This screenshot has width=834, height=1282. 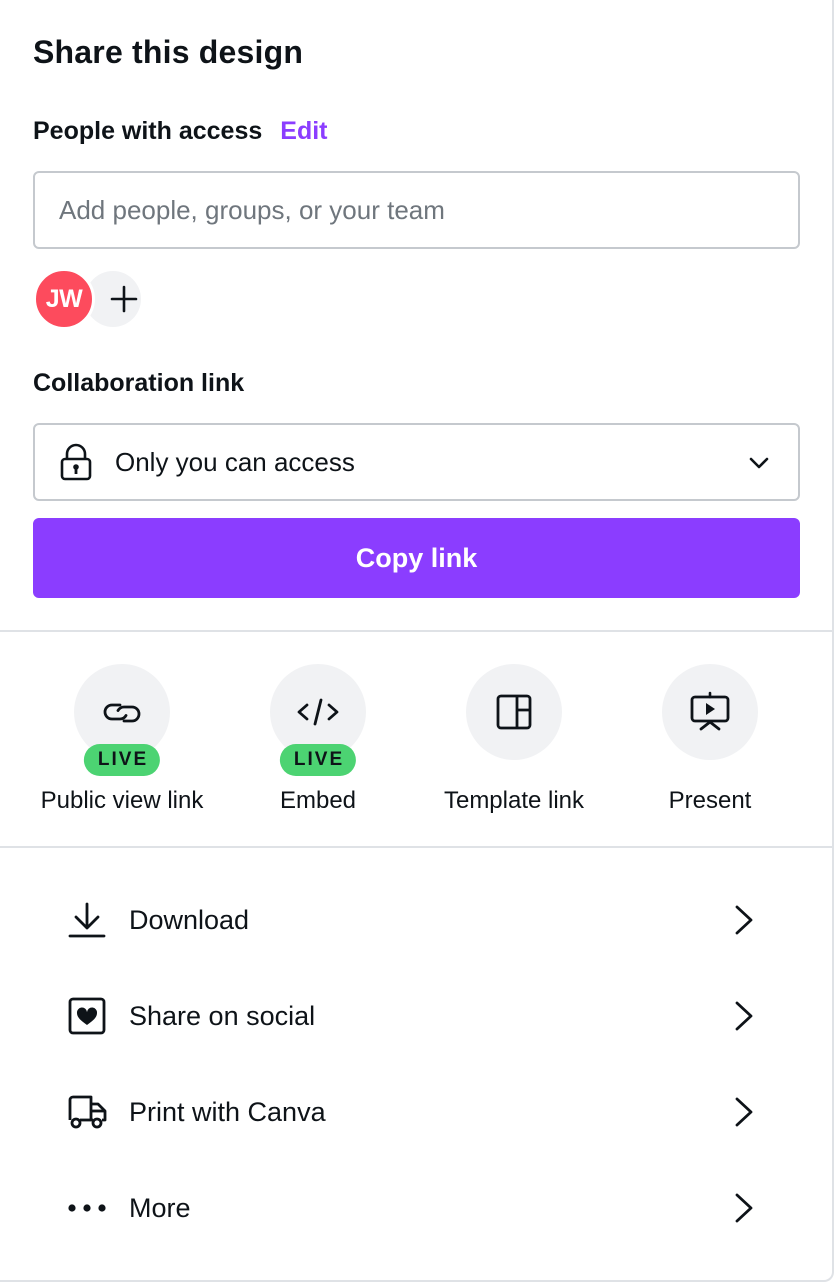 What do you see at coordinates (189, 919) in the screenshot?
I see `menu-item-label: Download` at bounding box center [189, 919].